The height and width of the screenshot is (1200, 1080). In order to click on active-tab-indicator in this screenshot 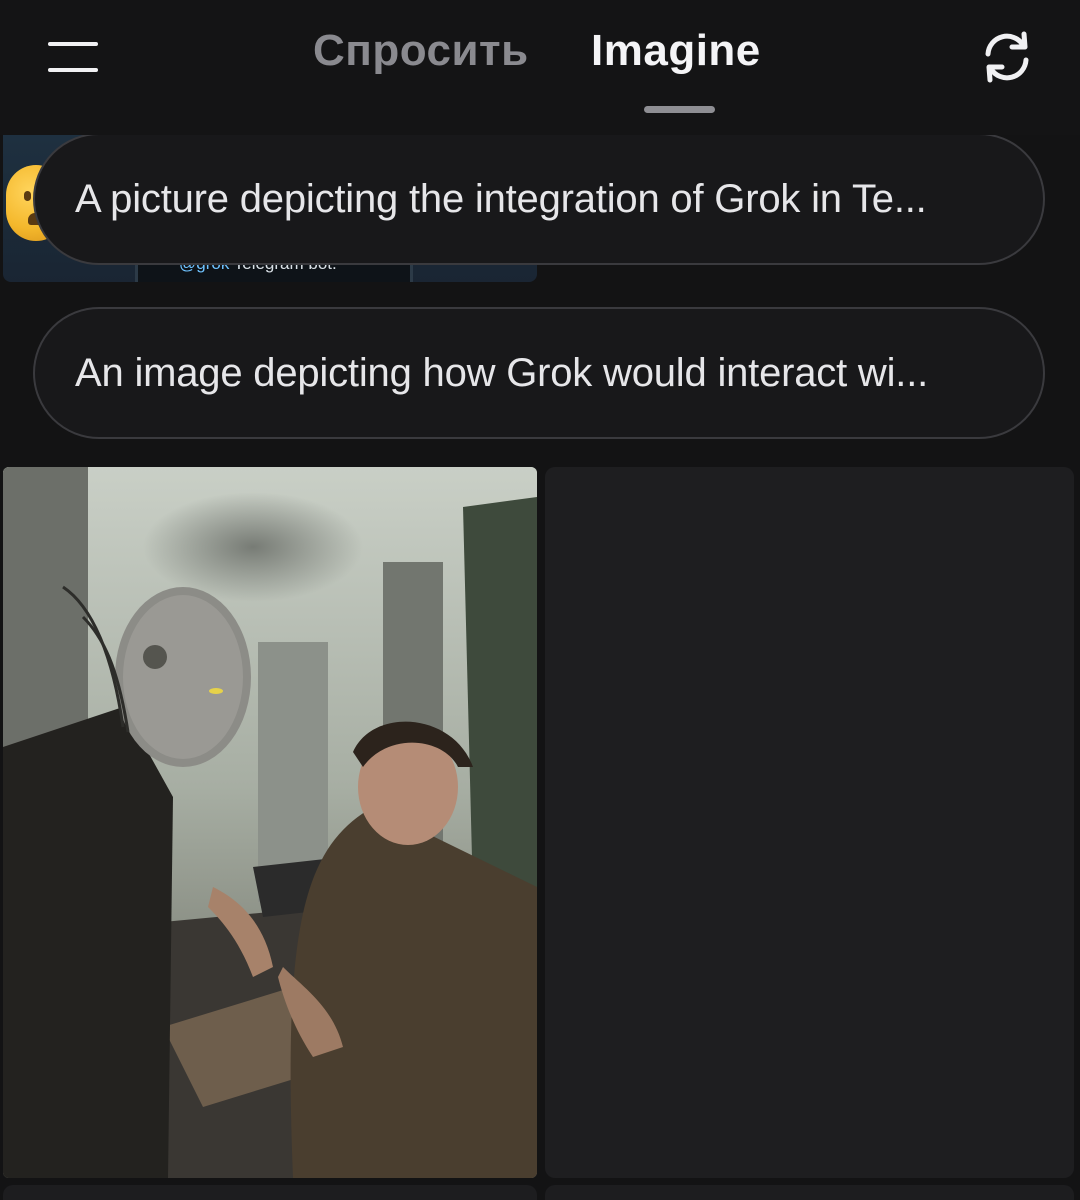, I will do `click(679, 109)`.